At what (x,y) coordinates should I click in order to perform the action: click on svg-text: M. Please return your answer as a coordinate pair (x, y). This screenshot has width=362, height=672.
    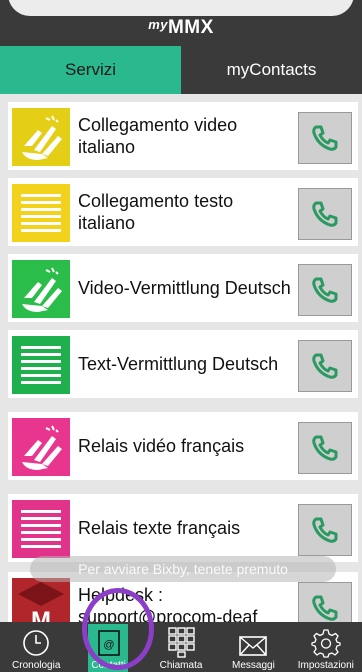
    Looking at the image, I should click on (41, 614).